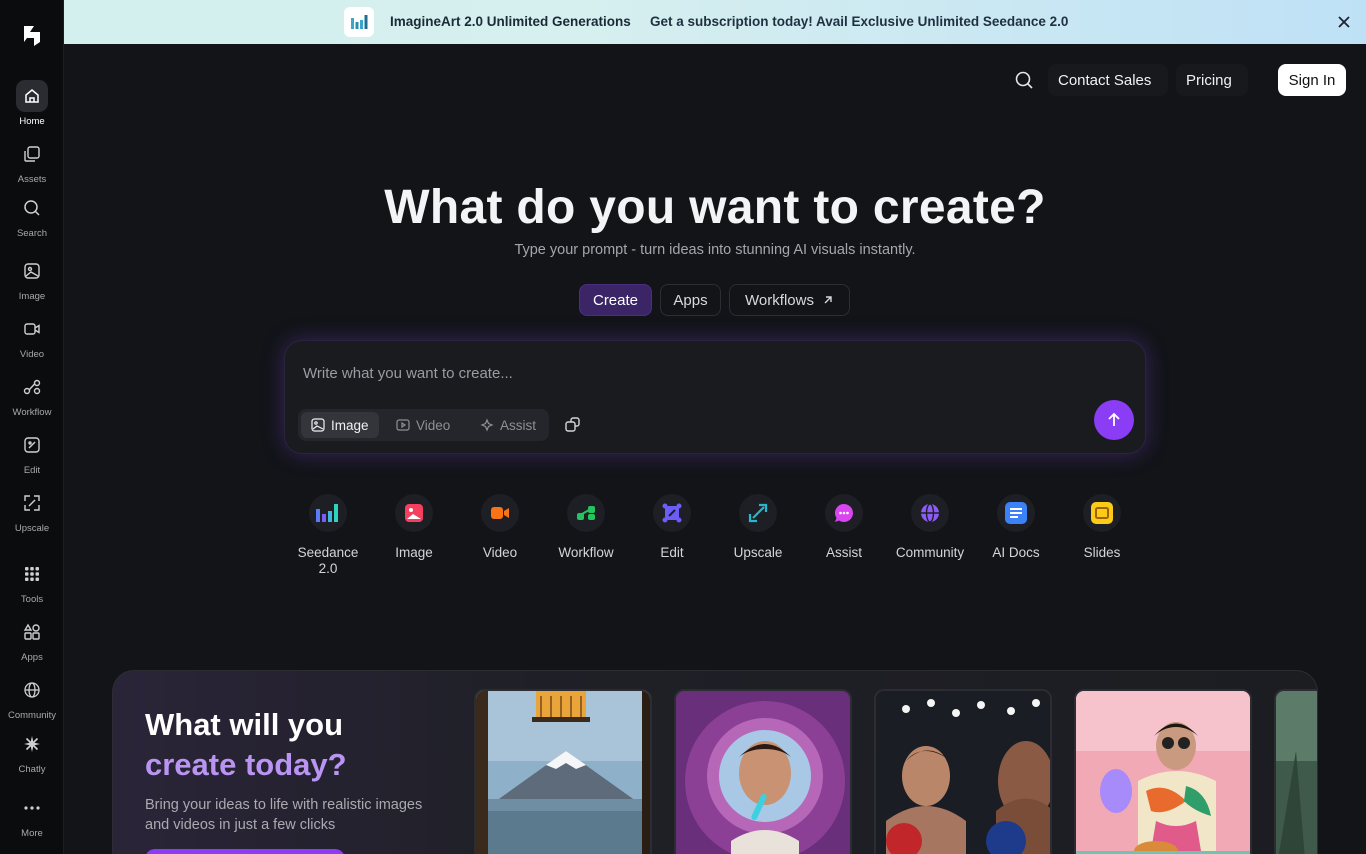 This screenshot has width=1366, height=854. What do you see at coordinates (246, 745) in the screenshot?
I see `promo-title: What will you create today?` at bounding box center [246, 745].